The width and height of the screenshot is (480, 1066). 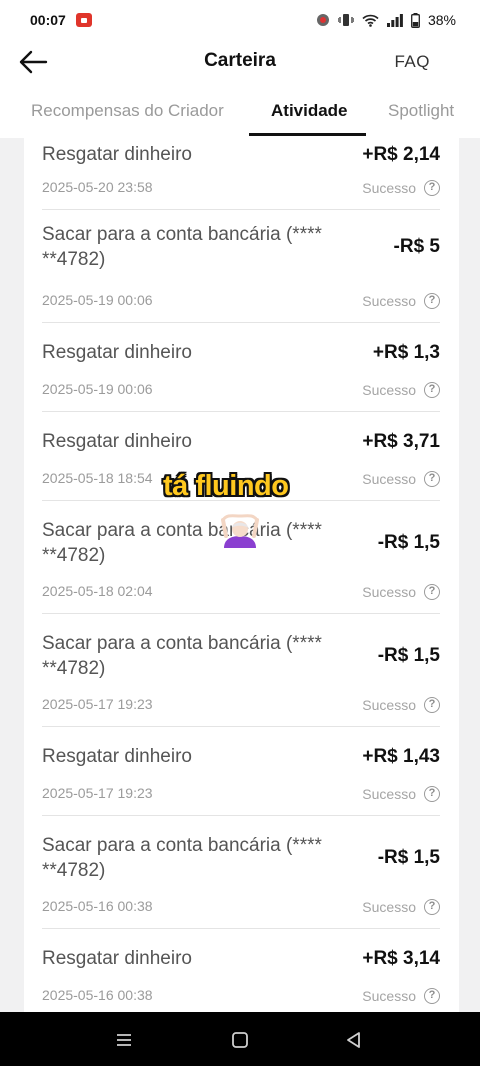 I want to click on person-gesturing-ok-icon, so click(x=240, y=534).